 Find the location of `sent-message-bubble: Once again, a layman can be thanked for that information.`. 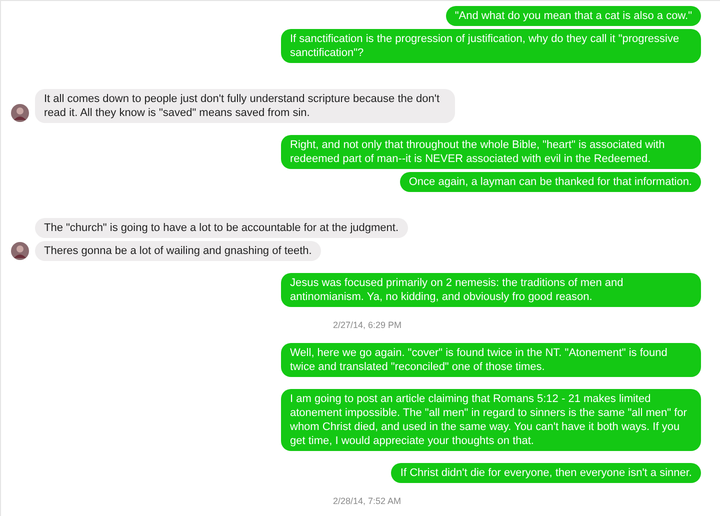

sent-message-bubble: Once again, a layman can be thanked for that information. is located at coordinates (550, 182).